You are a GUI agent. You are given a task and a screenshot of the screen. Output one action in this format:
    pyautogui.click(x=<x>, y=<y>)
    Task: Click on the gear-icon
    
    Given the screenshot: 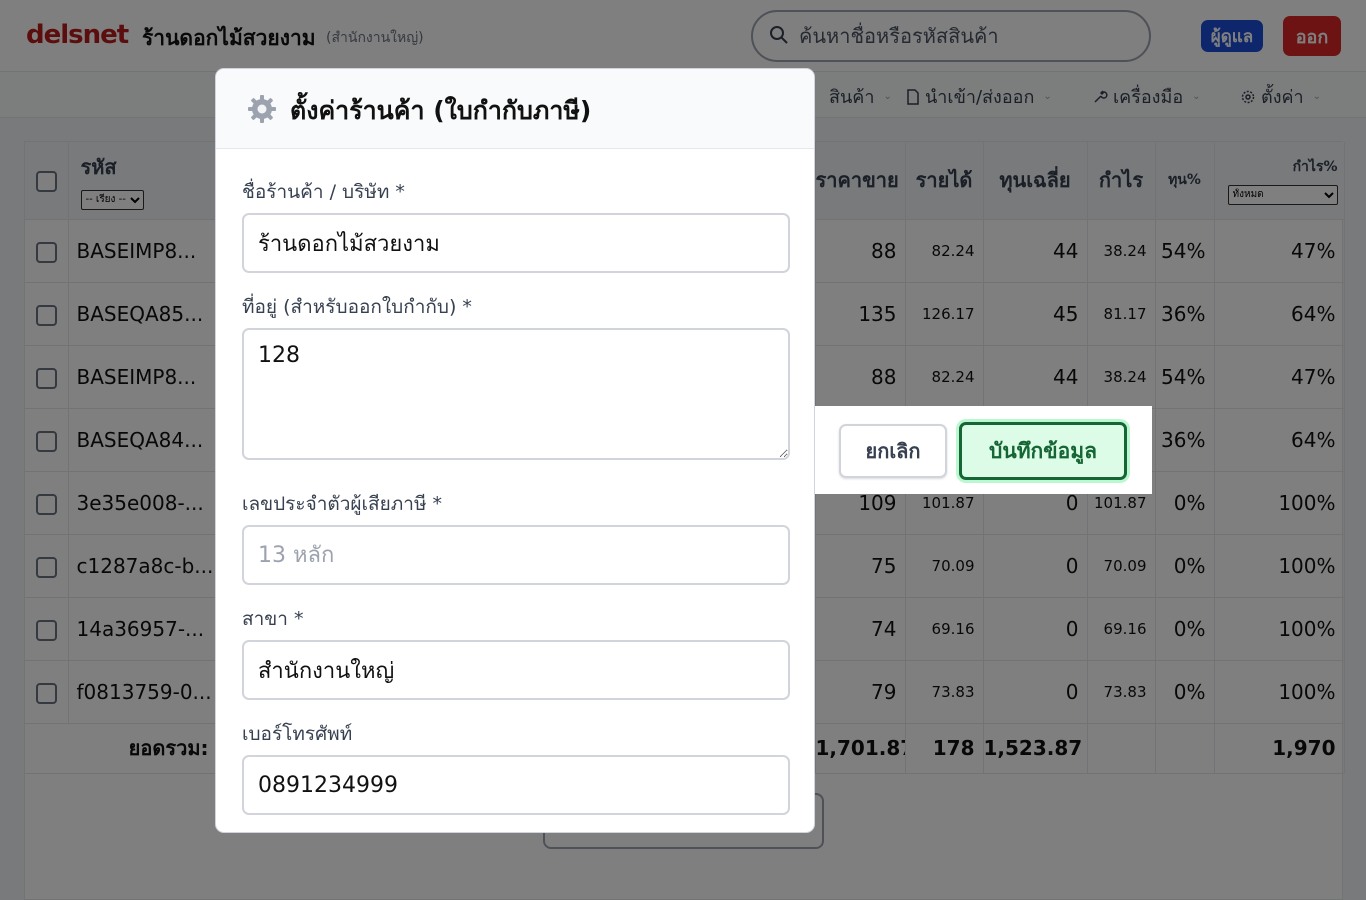 What is the action you would take?
    pyautogui.click(x=262, y=109)
    